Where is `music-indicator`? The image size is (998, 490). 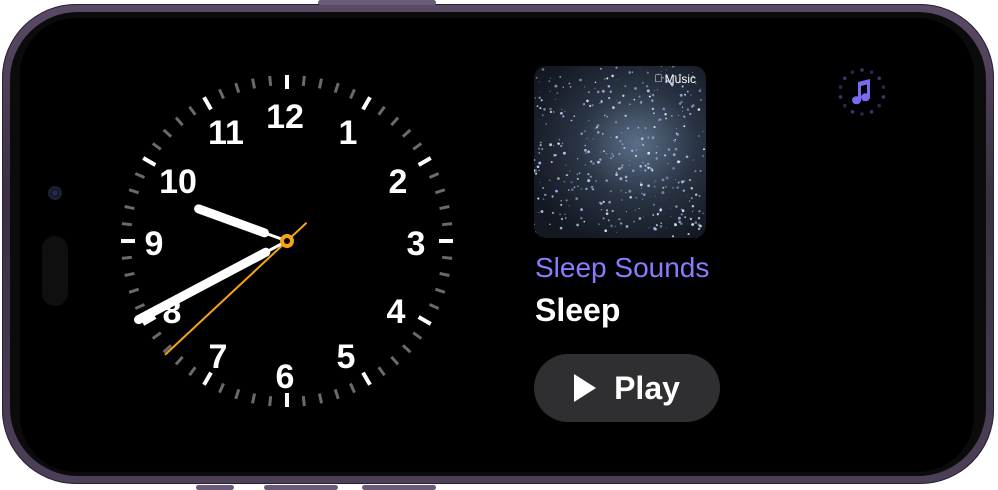 music-indicator is located at coordinates (862, 92).